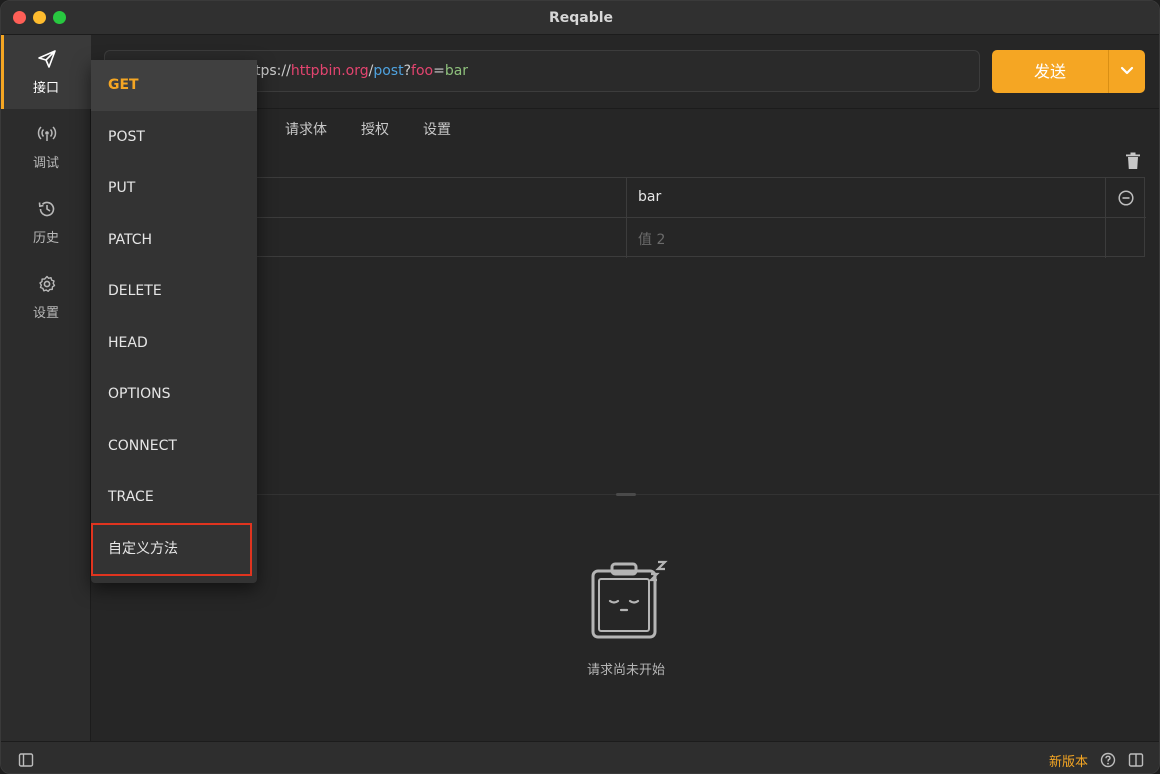 Image resolution: width=1160 pixels, height=774 pixels. I want to click on sidebar-item-settings: 设置, so click(46, 297).